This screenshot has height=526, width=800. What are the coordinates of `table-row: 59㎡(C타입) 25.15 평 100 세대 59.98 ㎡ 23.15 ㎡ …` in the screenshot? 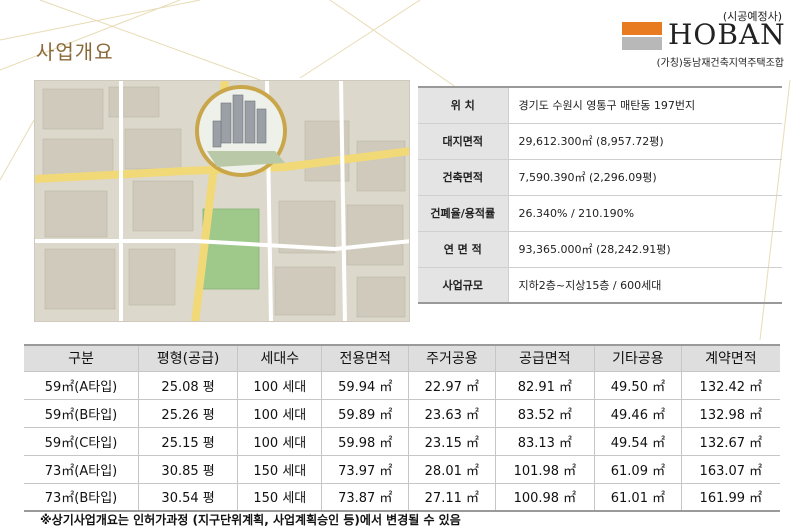 It's located at (402, 441).